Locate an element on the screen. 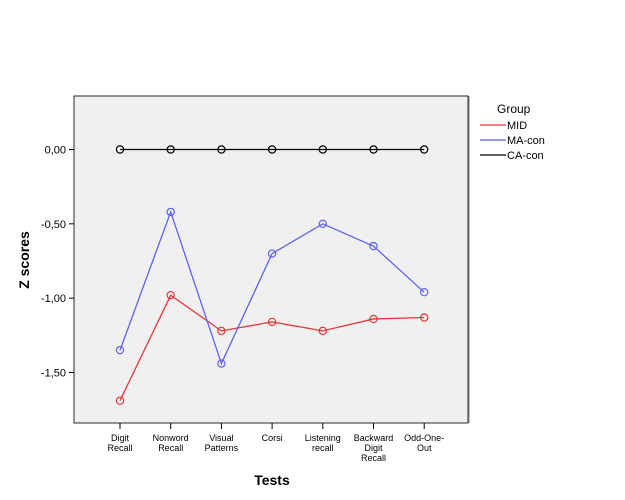 This screenshot has width=625, height=500. y-tick-label: -1,50 is located at coordinates (53, 373).